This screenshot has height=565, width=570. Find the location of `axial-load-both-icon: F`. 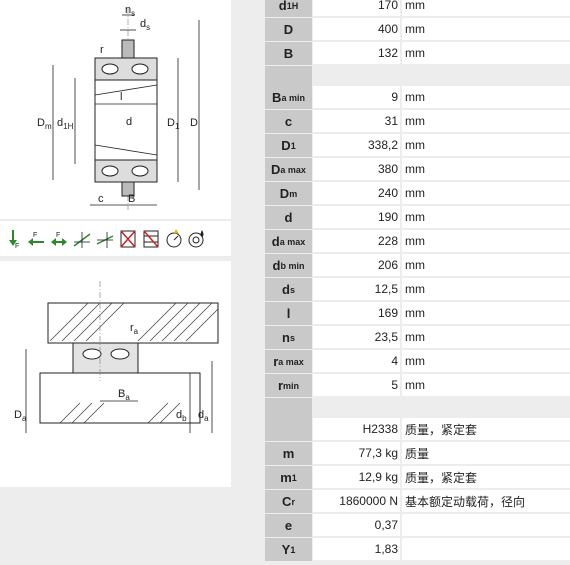

axial-load-both-icon: F is located at coordinates (59, 239).